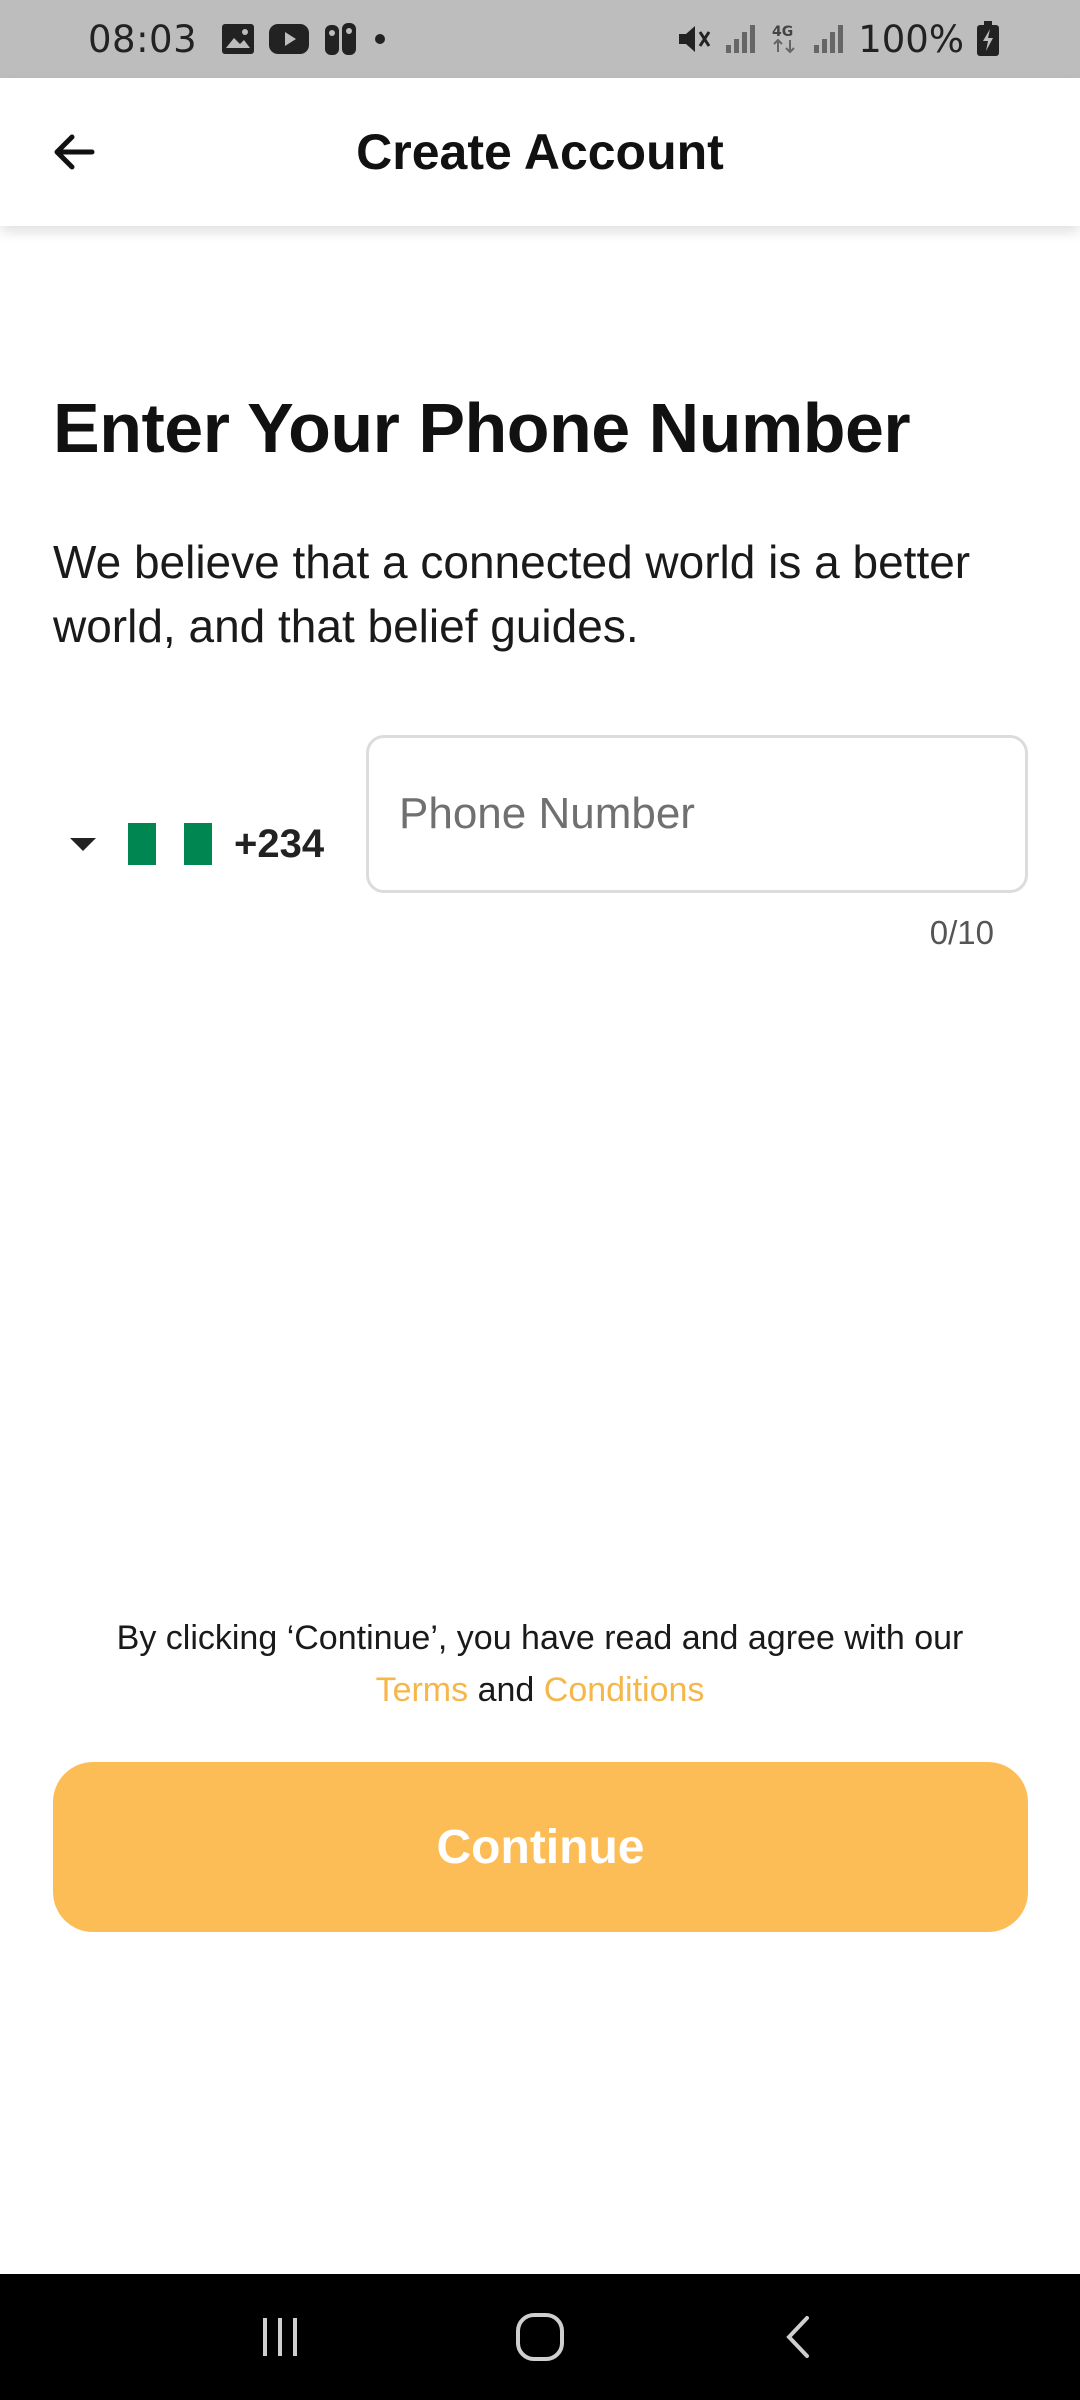  Describe the element at coordinates (380, 39) in the screenshot. I see `dot-icon` at that location.